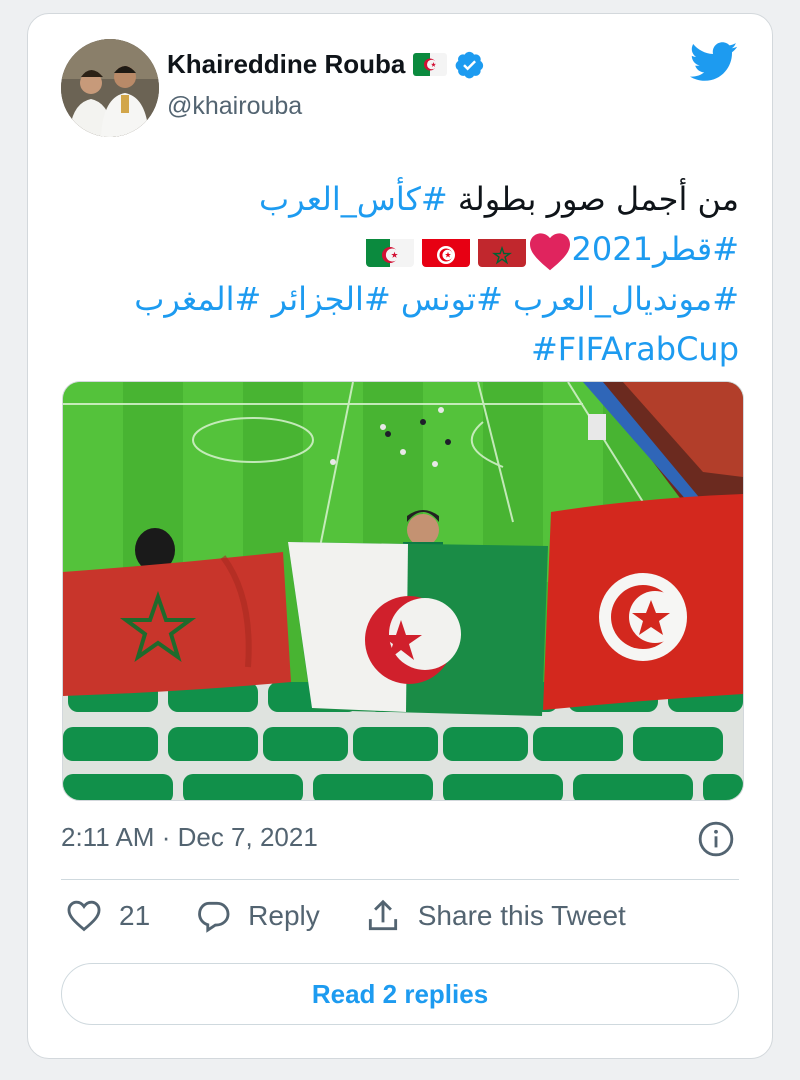 The width and height of the screenshot is (800, 1080). Describe the element at coordinates (286, 64) in the screenshot. I see `display-name: Khaireddine Rouba` at that location.